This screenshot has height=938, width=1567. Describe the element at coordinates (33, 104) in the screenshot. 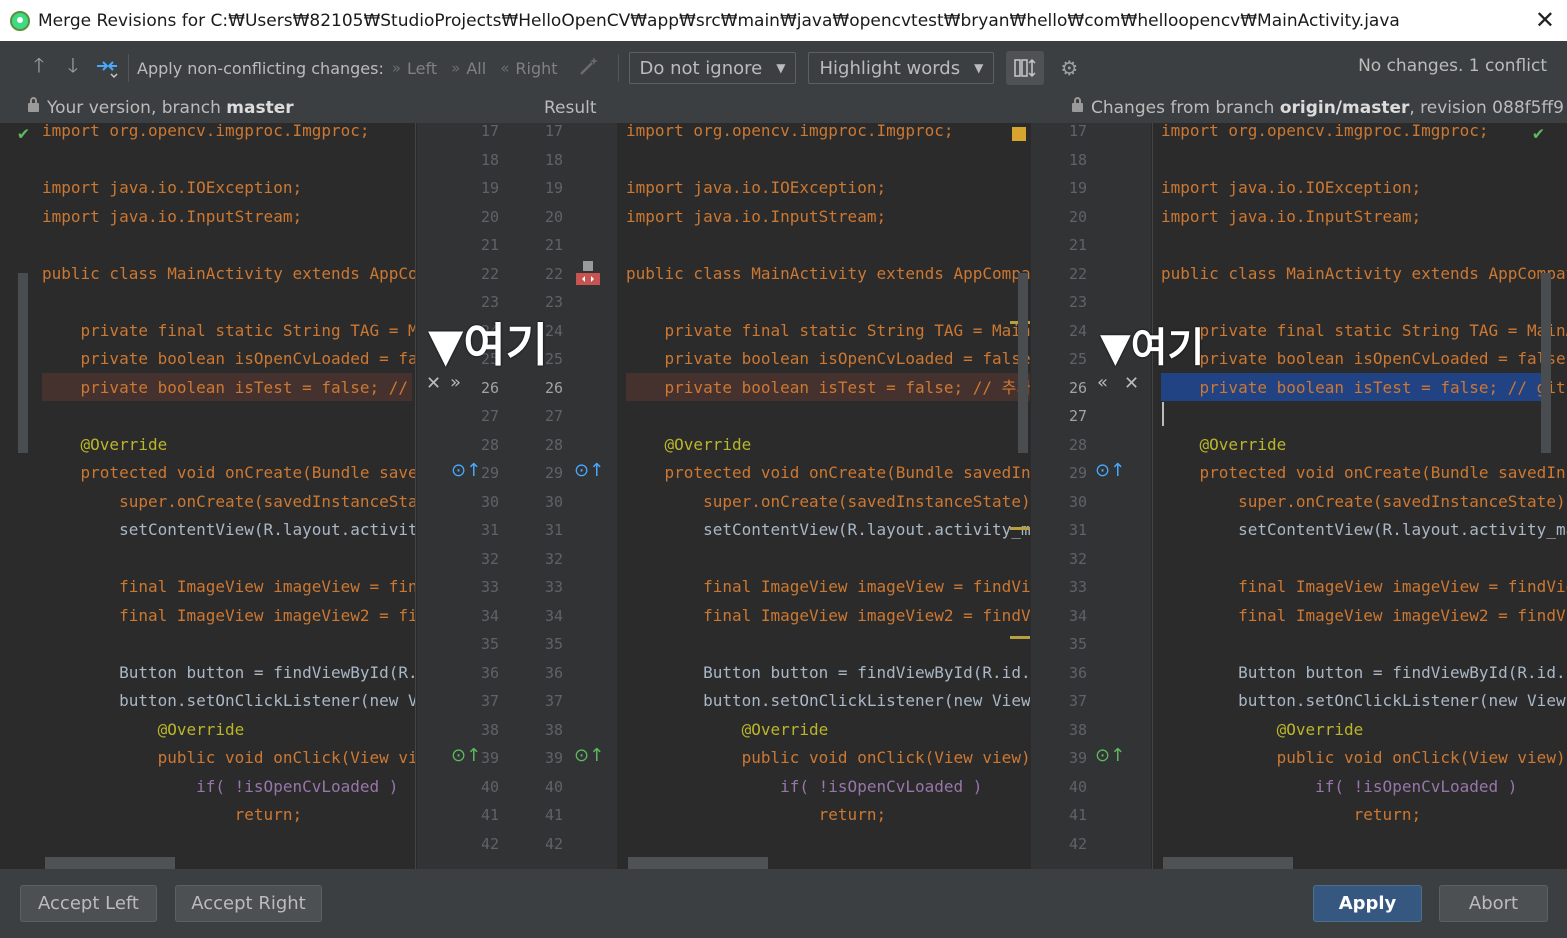

I see `lock-icon` at that location.